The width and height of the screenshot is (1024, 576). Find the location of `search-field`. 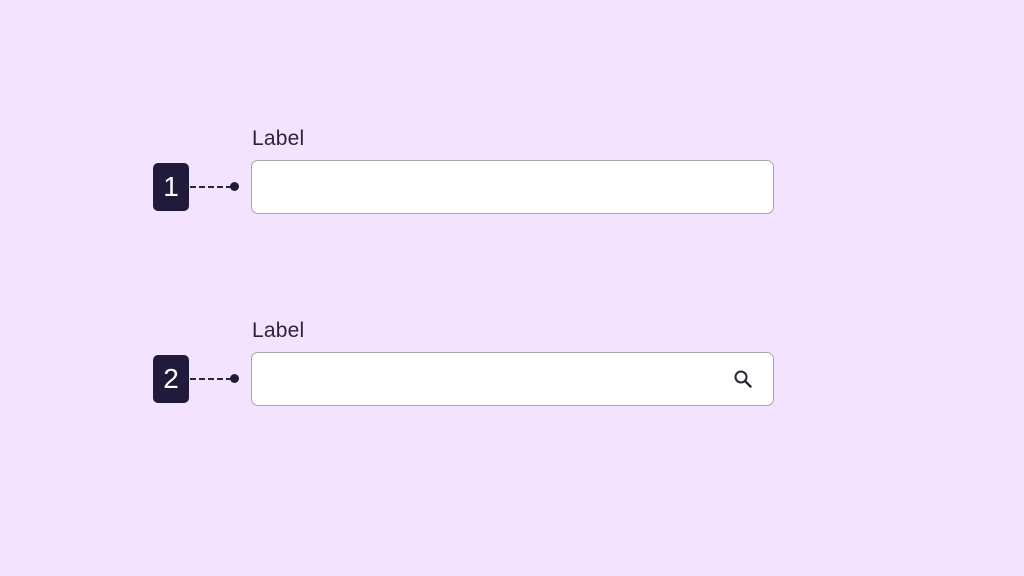

search-field is located at coordinates (512, 379).